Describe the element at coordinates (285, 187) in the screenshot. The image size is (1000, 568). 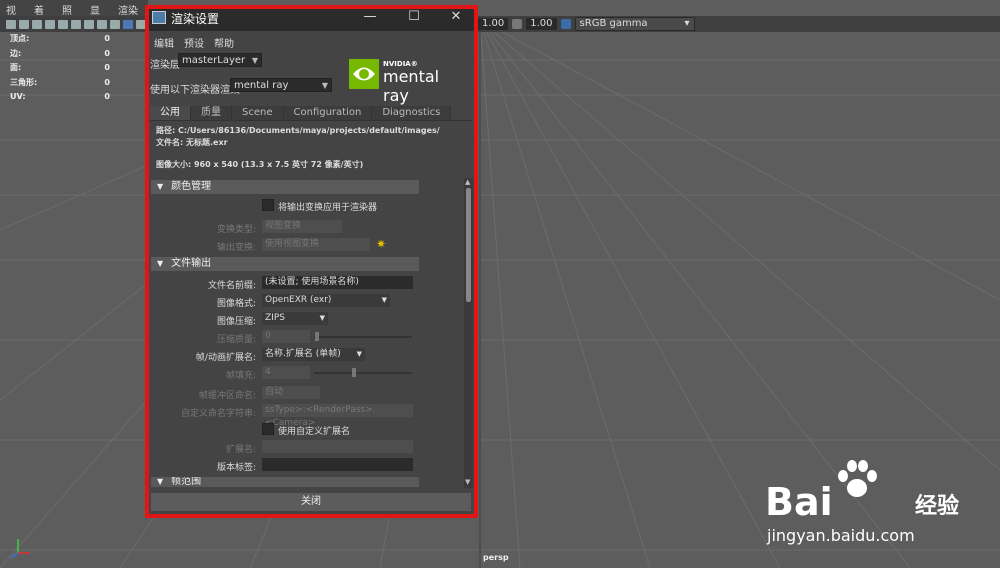
I see `section-color-management: ▼ 颜色管理` at that location.